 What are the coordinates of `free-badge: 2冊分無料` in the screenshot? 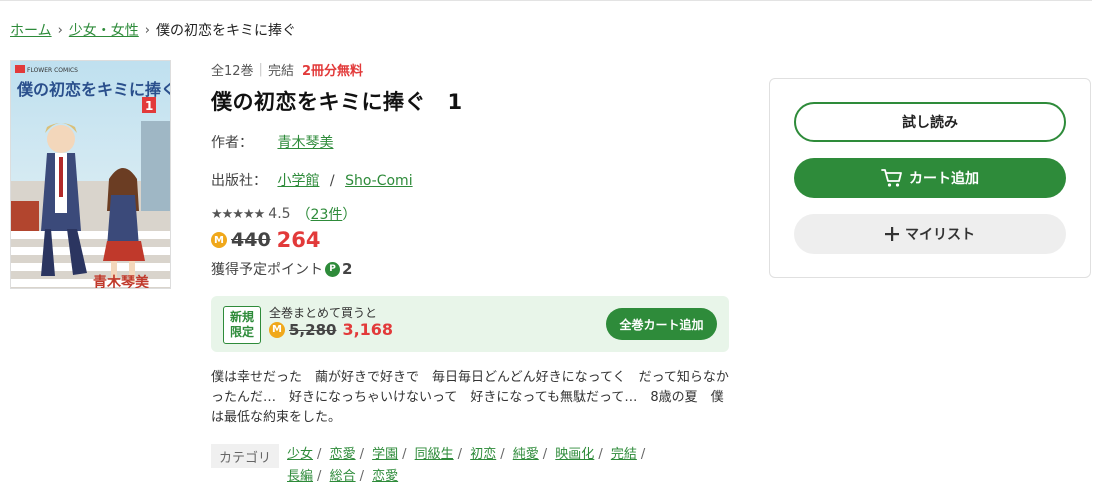 It's located at (332, 71).